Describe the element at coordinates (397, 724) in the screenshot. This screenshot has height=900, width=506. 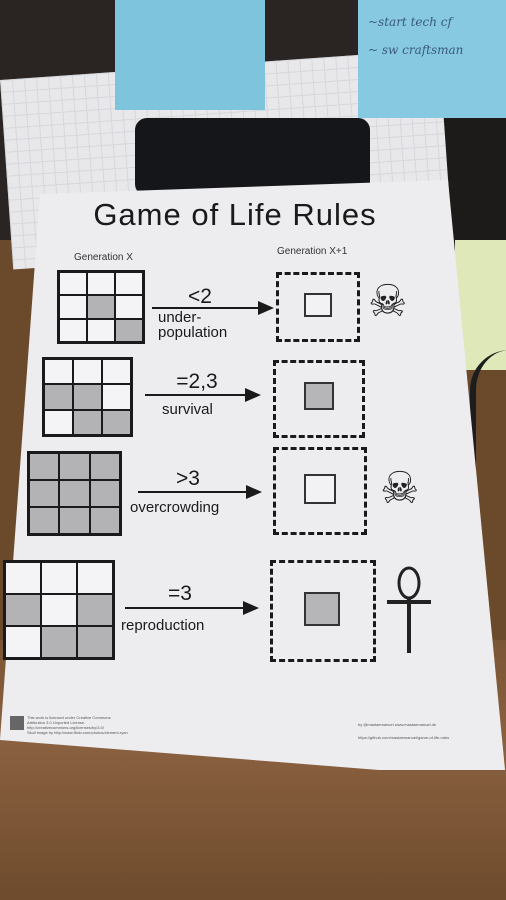
I see `footer-right-line-1: by @mastaemanuel www.mastaemanuel.de` at that location.